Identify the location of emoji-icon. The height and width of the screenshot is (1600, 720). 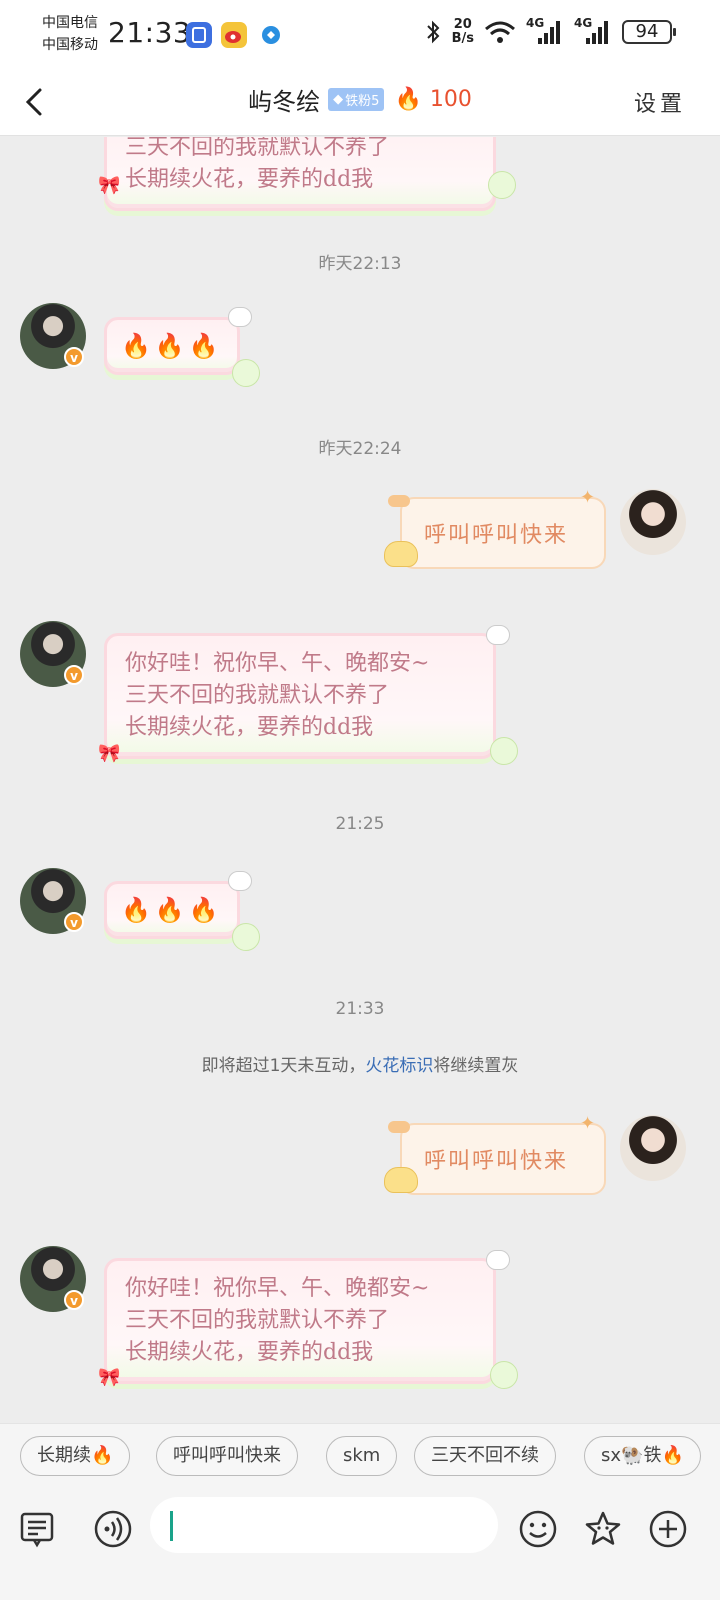
(538, 1529).